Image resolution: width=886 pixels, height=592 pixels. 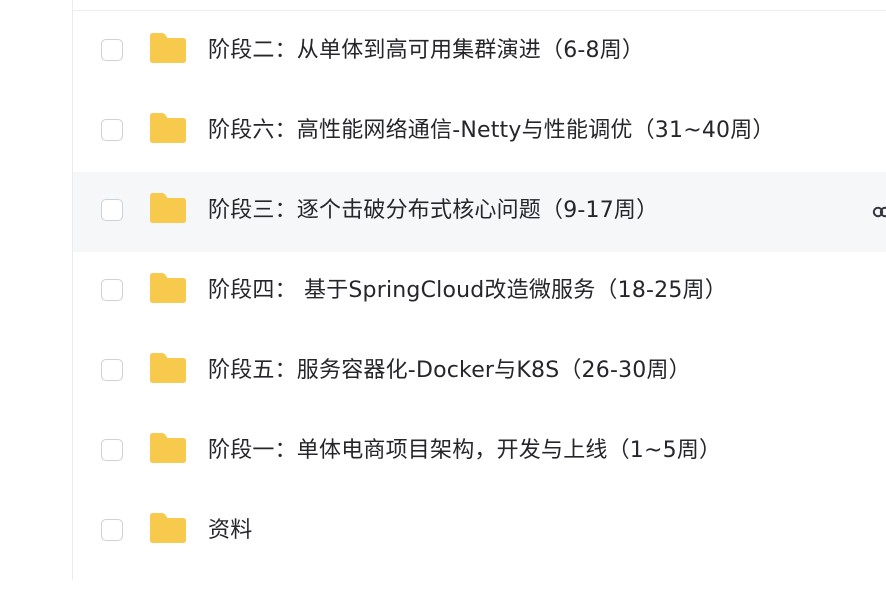 I want to click on file-name: 阶段三：逐个击破分布式核心问题（9-17周）, so click(x=433, y=211).